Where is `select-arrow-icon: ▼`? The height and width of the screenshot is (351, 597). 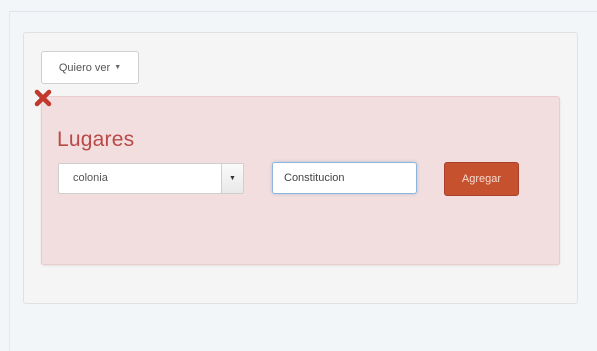 select-arrow-icon: ▼ is located at coordinates (232, 178).